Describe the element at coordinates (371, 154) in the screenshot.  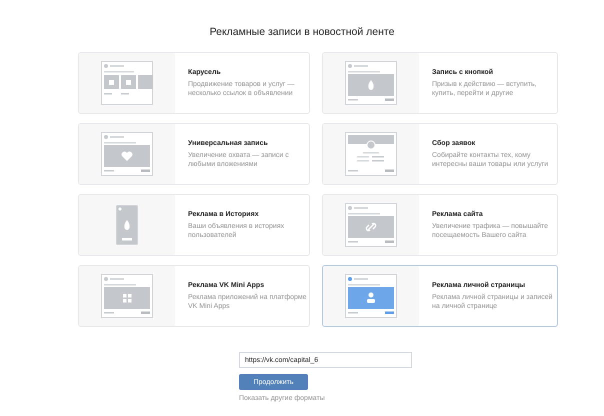
I see `form-preview-icon` at that location.